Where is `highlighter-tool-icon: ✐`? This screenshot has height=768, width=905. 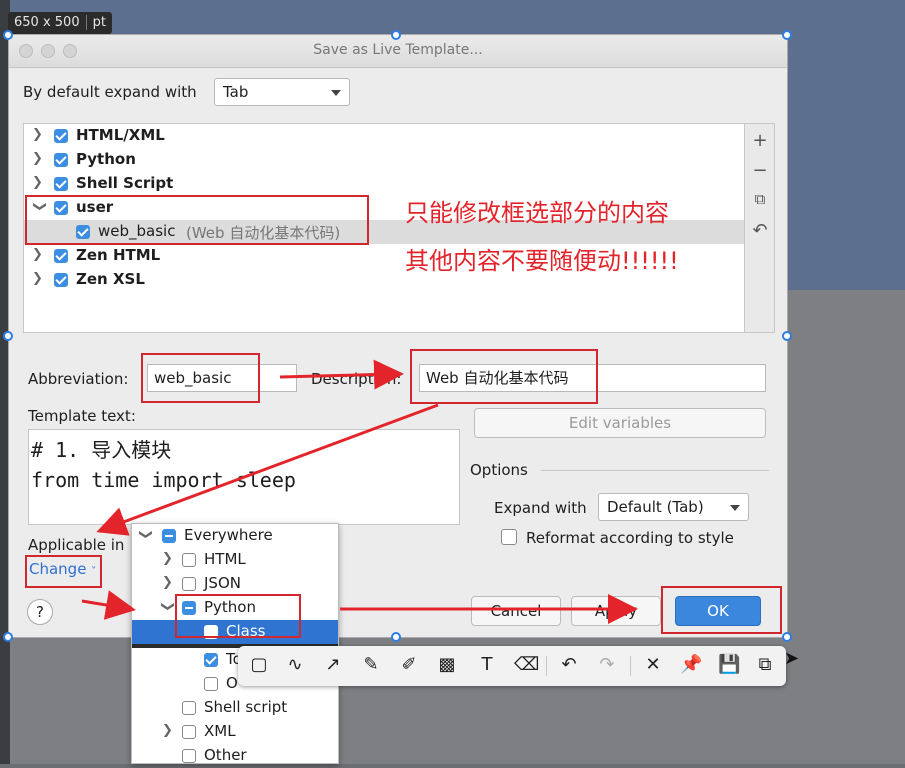
highlighter-tool-icon: ✐ is located at coordinates (409, 665).